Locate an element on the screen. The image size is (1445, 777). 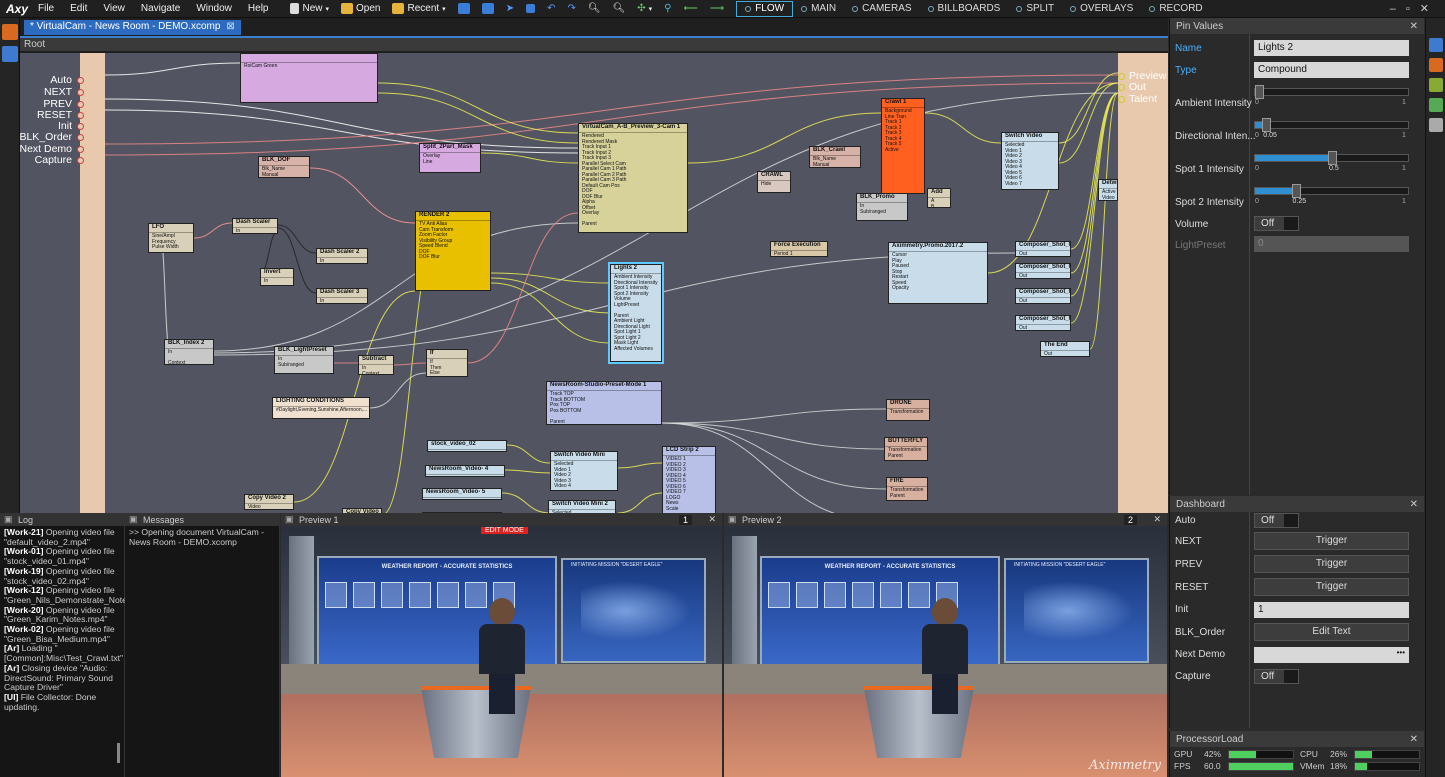
save-all-button is located at coordinates (488, 9).